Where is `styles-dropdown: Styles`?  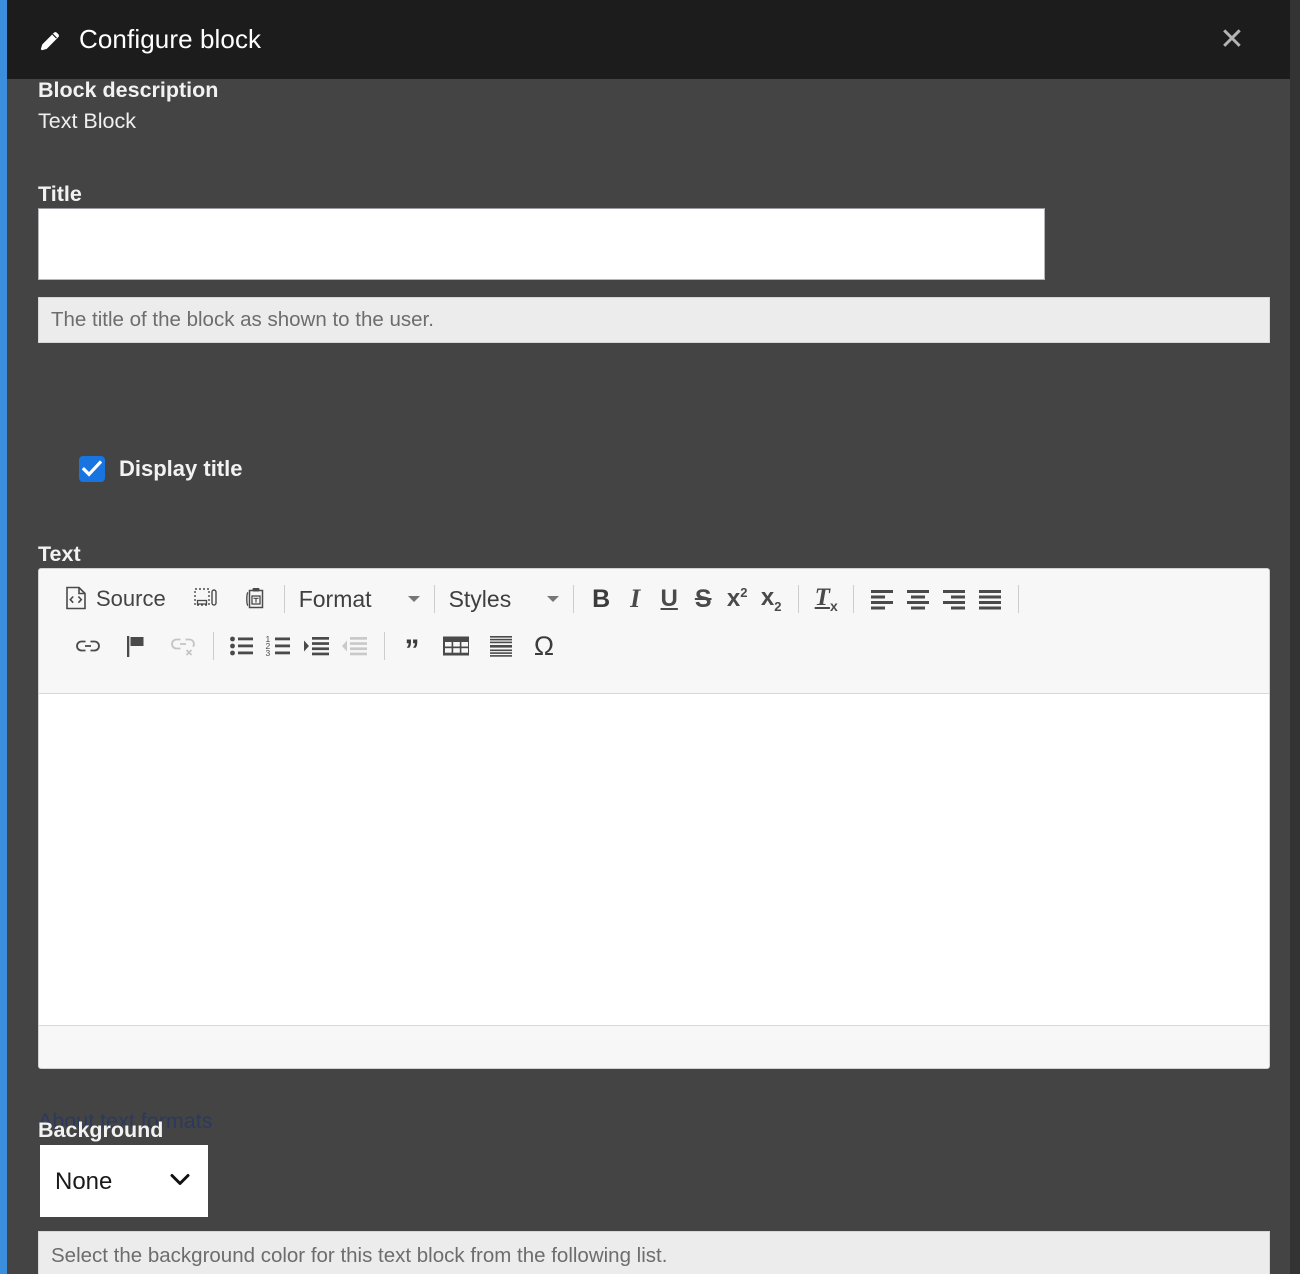 styles-dropdown: Styles is located at coordinates (504, 599).